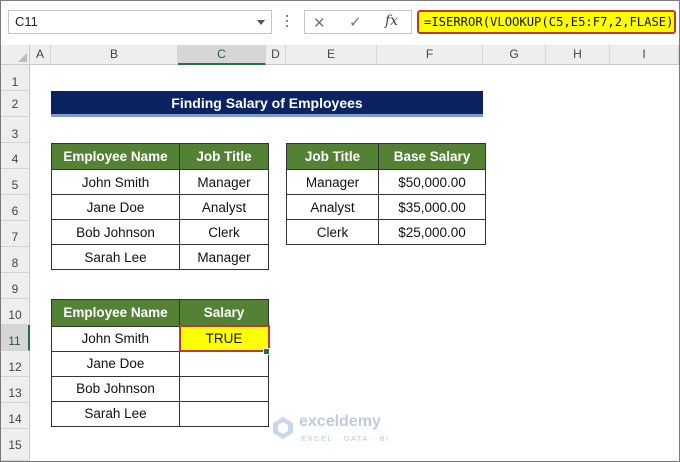 Image resolution: width=680 pixels, height=462 pixels. I want to click on row-header-11: 11, so click(15, 338).